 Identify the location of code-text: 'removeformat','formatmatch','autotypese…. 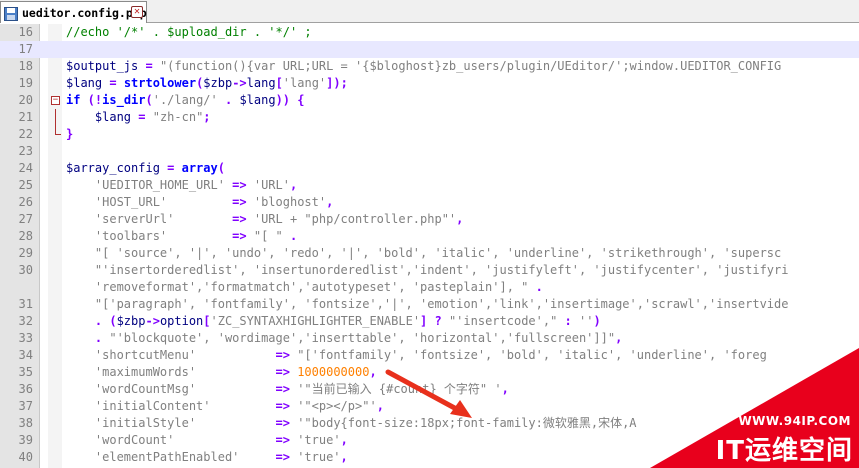
(304, 287).